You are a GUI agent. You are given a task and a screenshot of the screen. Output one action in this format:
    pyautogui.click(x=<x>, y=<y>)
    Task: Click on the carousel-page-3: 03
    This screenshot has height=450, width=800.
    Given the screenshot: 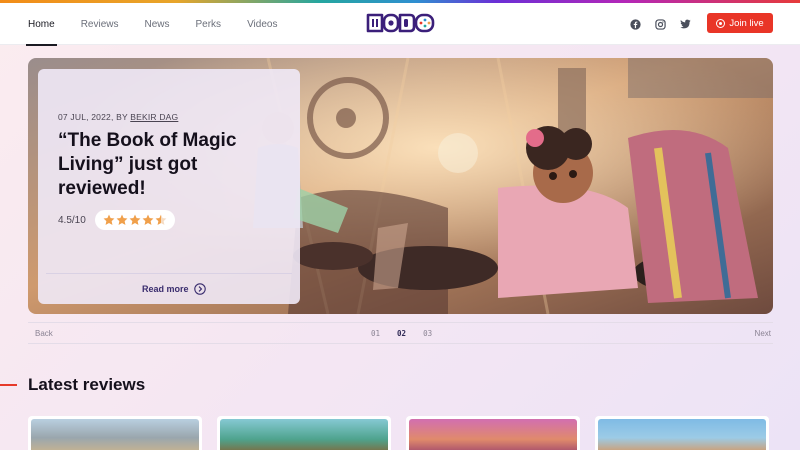 What is the action you would take?
    pyautogui.click(x=427, y=333)
    